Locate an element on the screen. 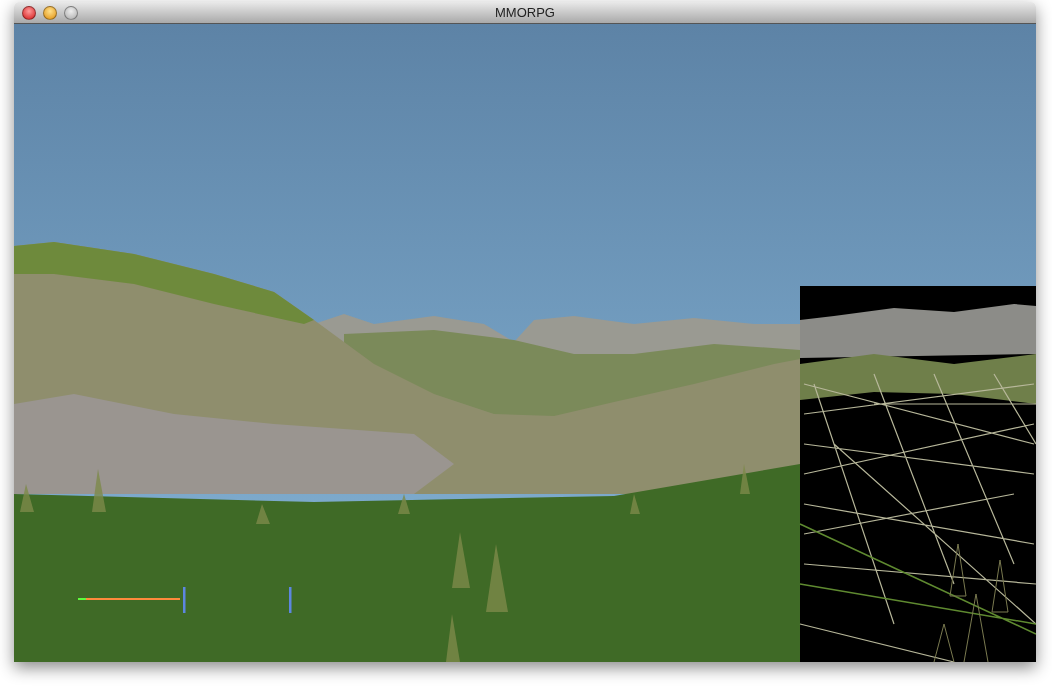  close-button is located at coordinates (29, 12).